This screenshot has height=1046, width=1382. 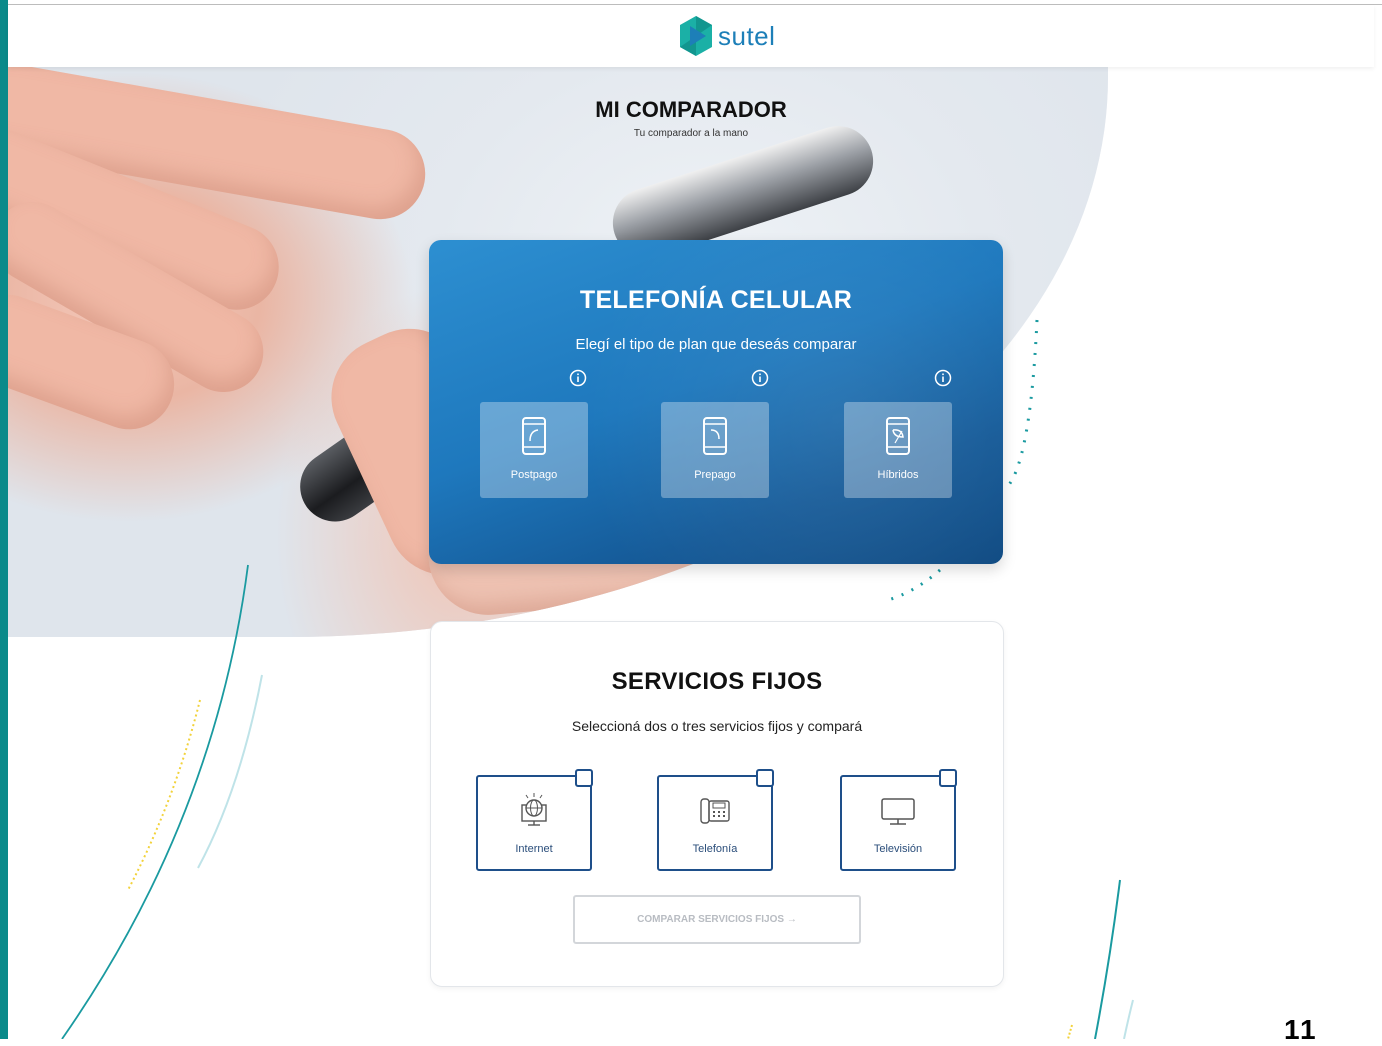 I want to click on phone-hibridos-icon, so click(x=898, y=436).